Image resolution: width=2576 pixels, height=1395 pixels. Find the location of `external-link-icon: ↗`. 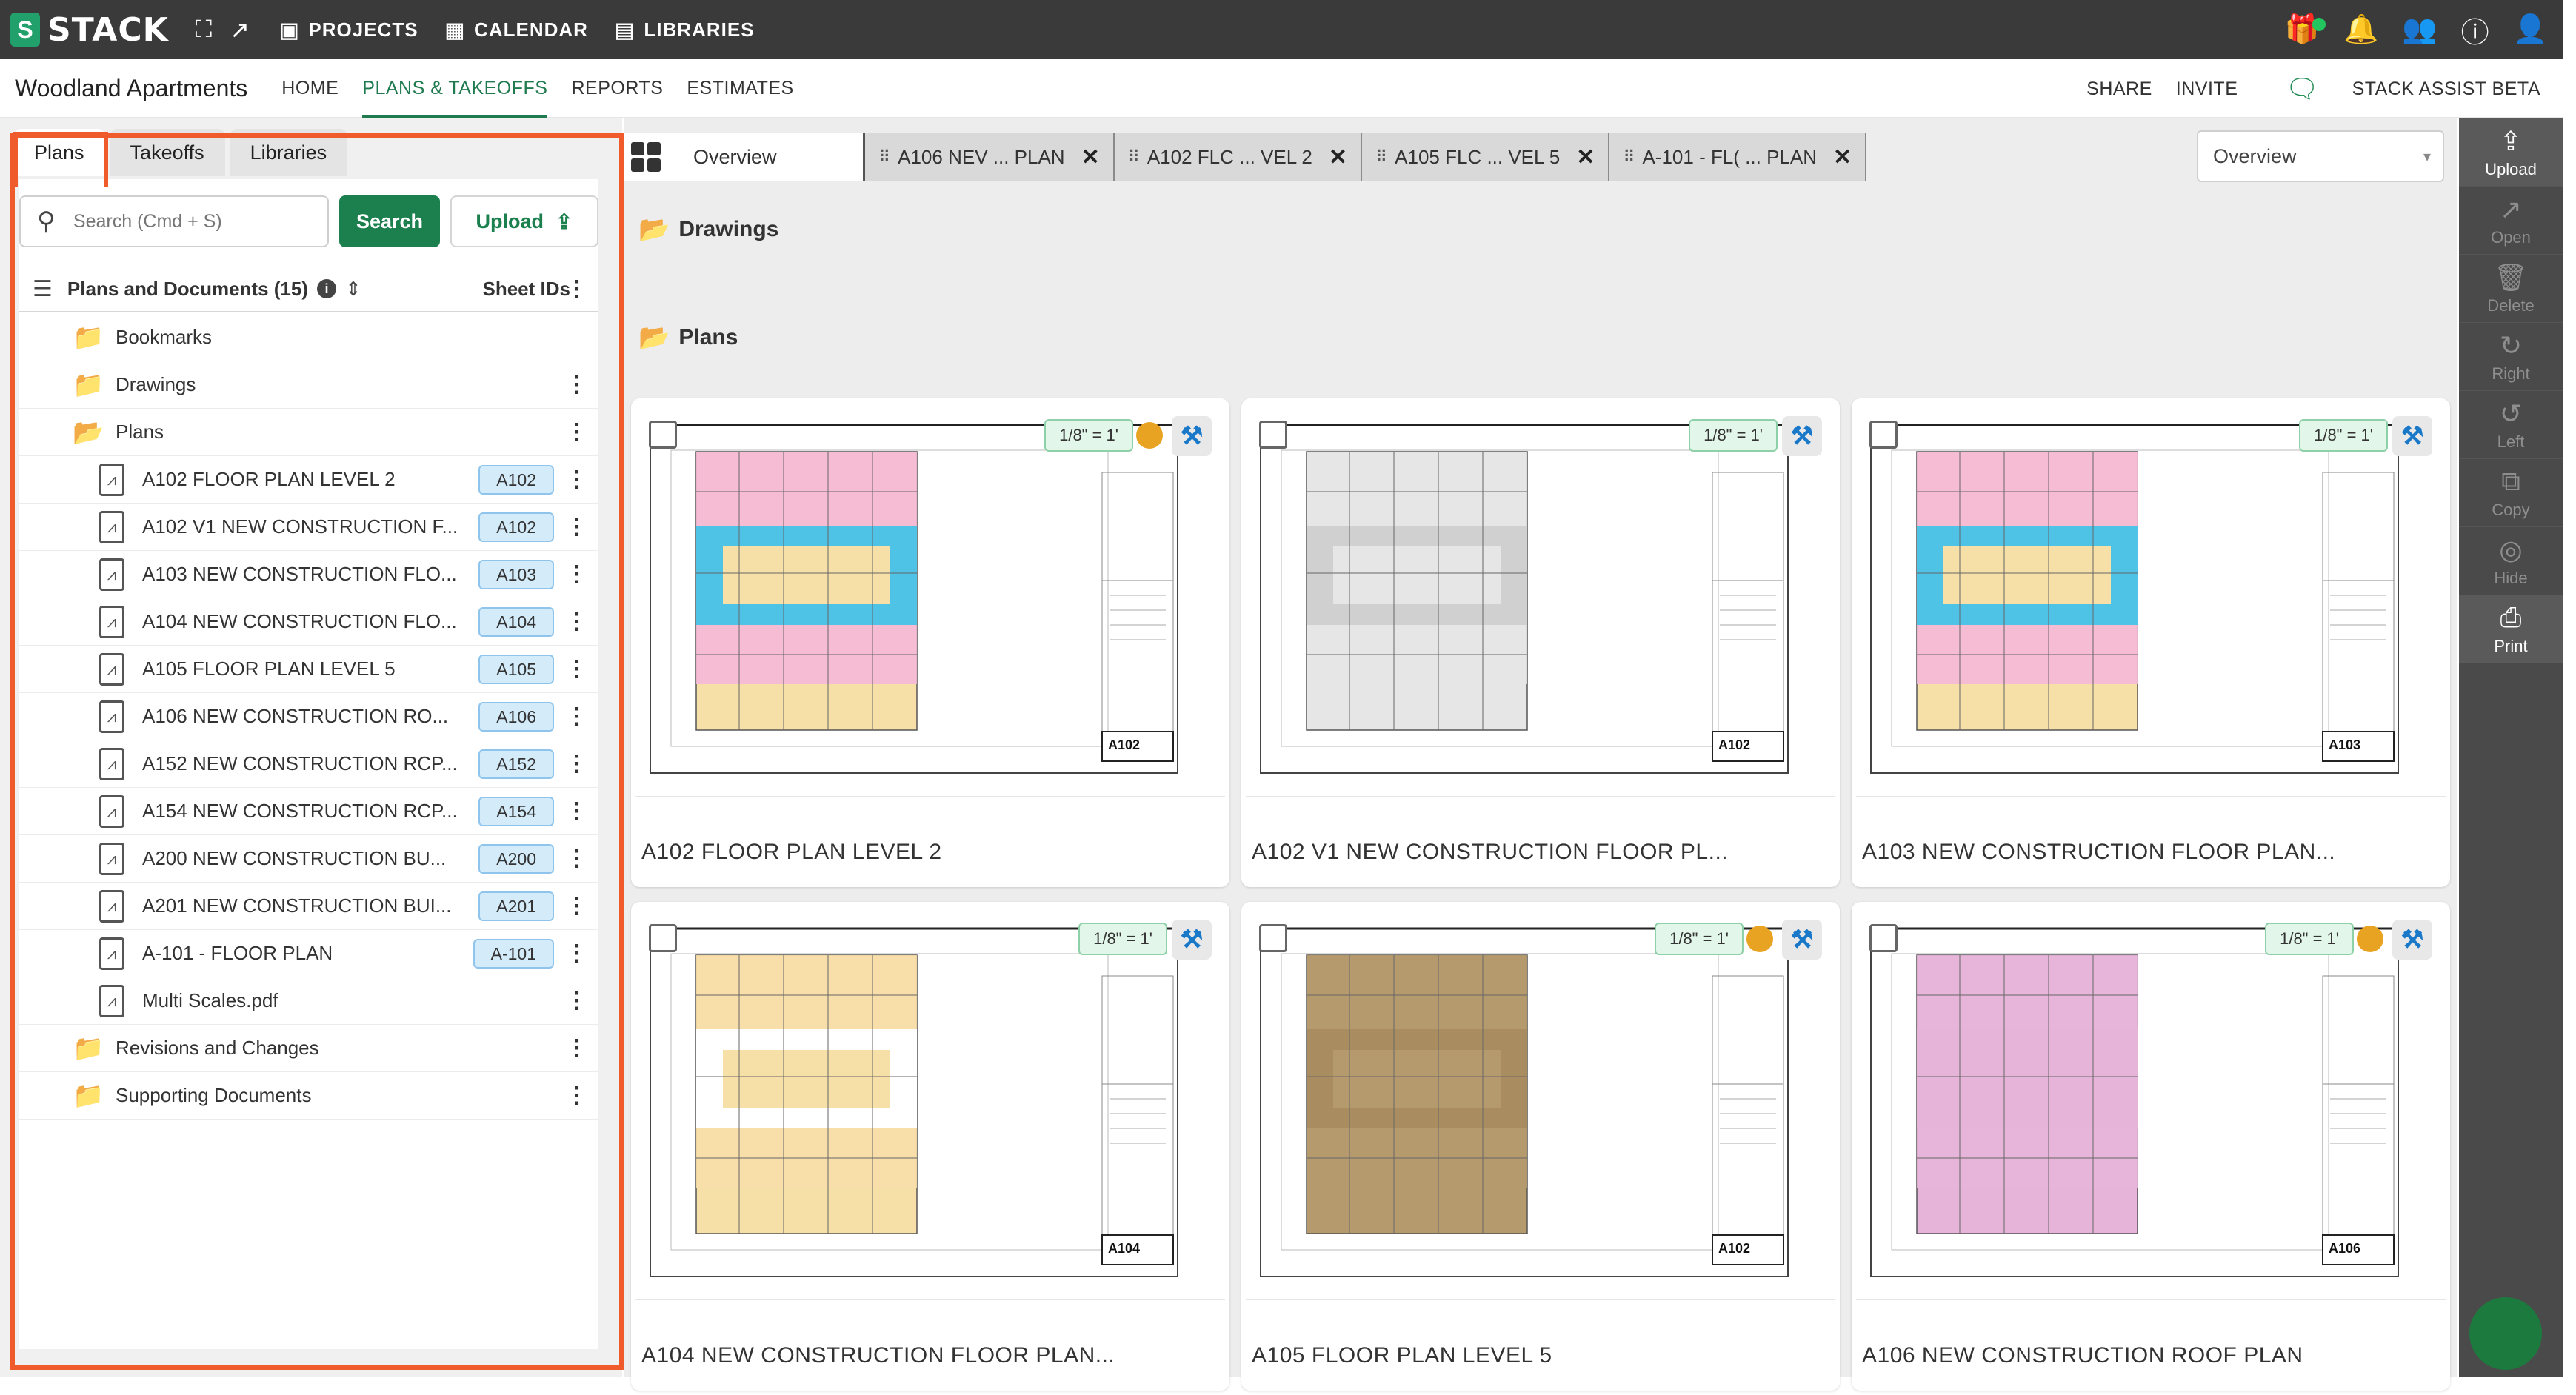

external-link-icon: ↗ is located at coordinates (240, 30).